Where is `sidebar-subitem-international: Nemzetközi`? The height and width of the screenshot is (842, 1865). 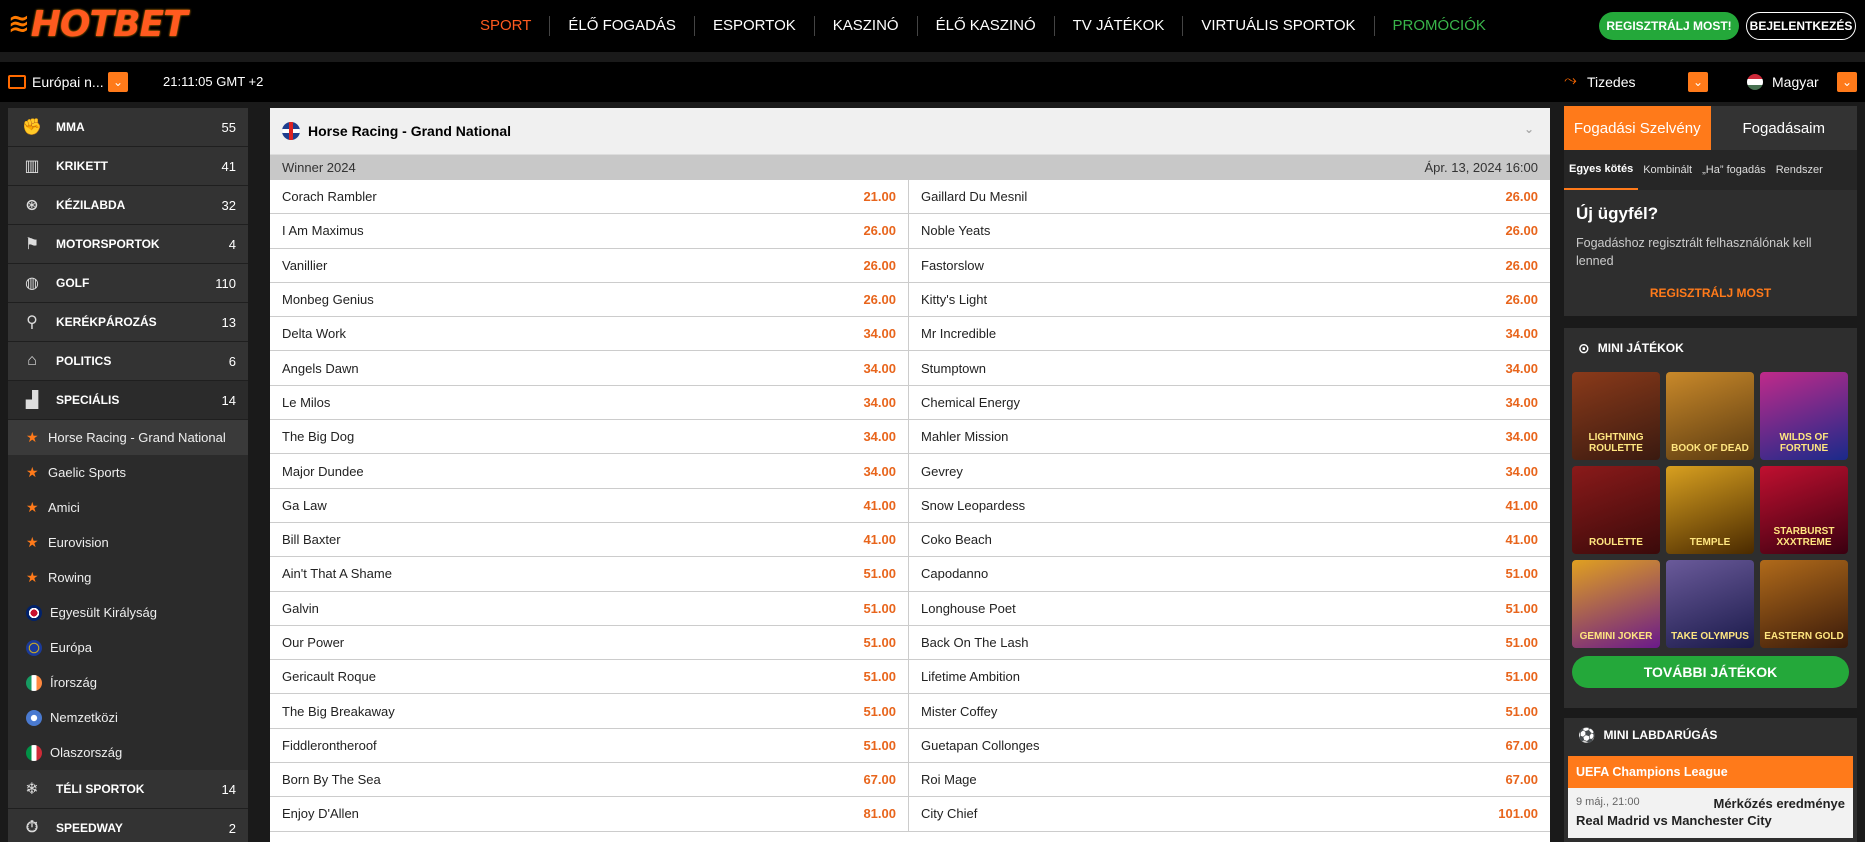
sidebar-subitem-international: Nemzetközi is located at coordinates (128, 717).